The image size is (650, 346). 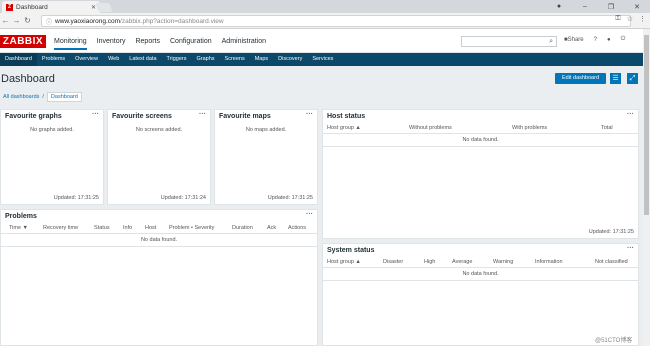 What do you see at coordinates (595, 40) in the screenshot?
I see `help-icon: ?` at bounding box center [595, 40].